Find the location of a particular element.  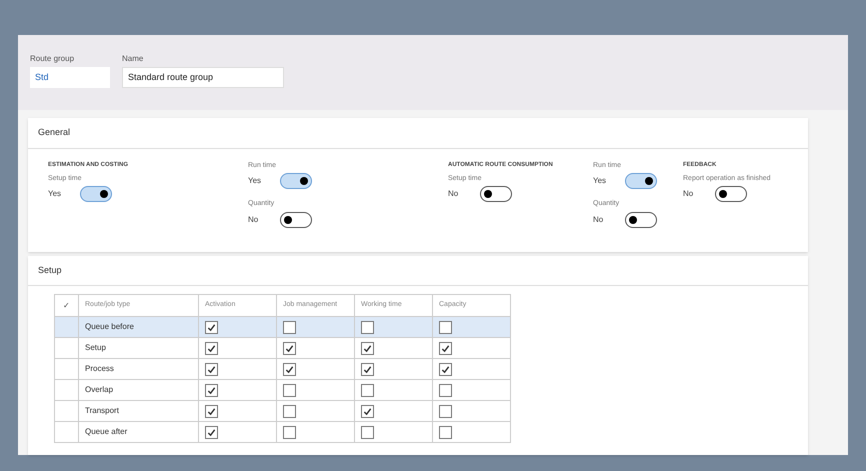

table-row: Queue before is located at coordinates (282, 327).